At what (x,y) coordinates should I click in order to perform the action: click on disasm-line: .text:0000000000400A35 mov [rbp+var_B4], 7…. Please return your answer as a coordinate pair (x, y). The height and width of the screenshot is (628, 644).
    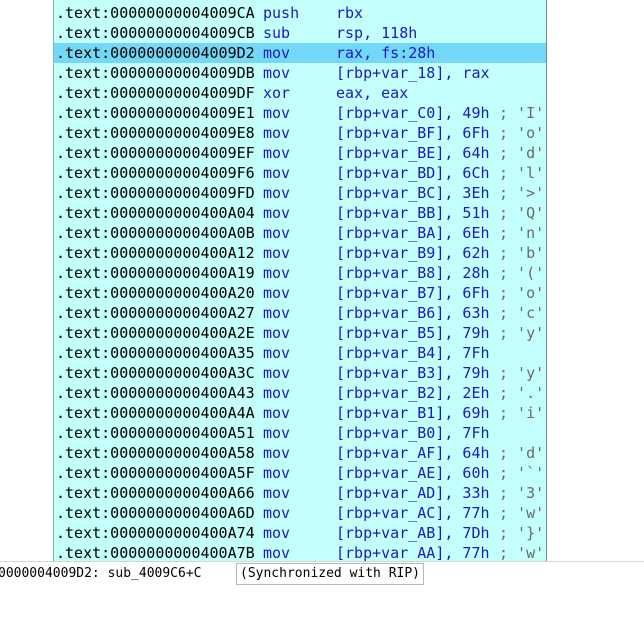
    Looking at the image, I should click on (300, 353).